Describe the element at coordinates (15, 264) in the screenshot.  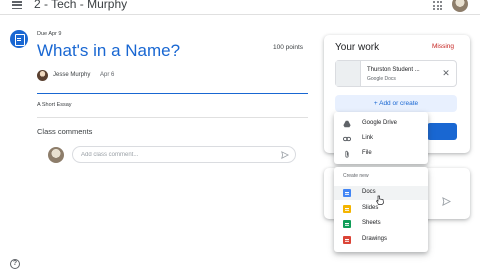
I see `help-icon: ?` at that location.